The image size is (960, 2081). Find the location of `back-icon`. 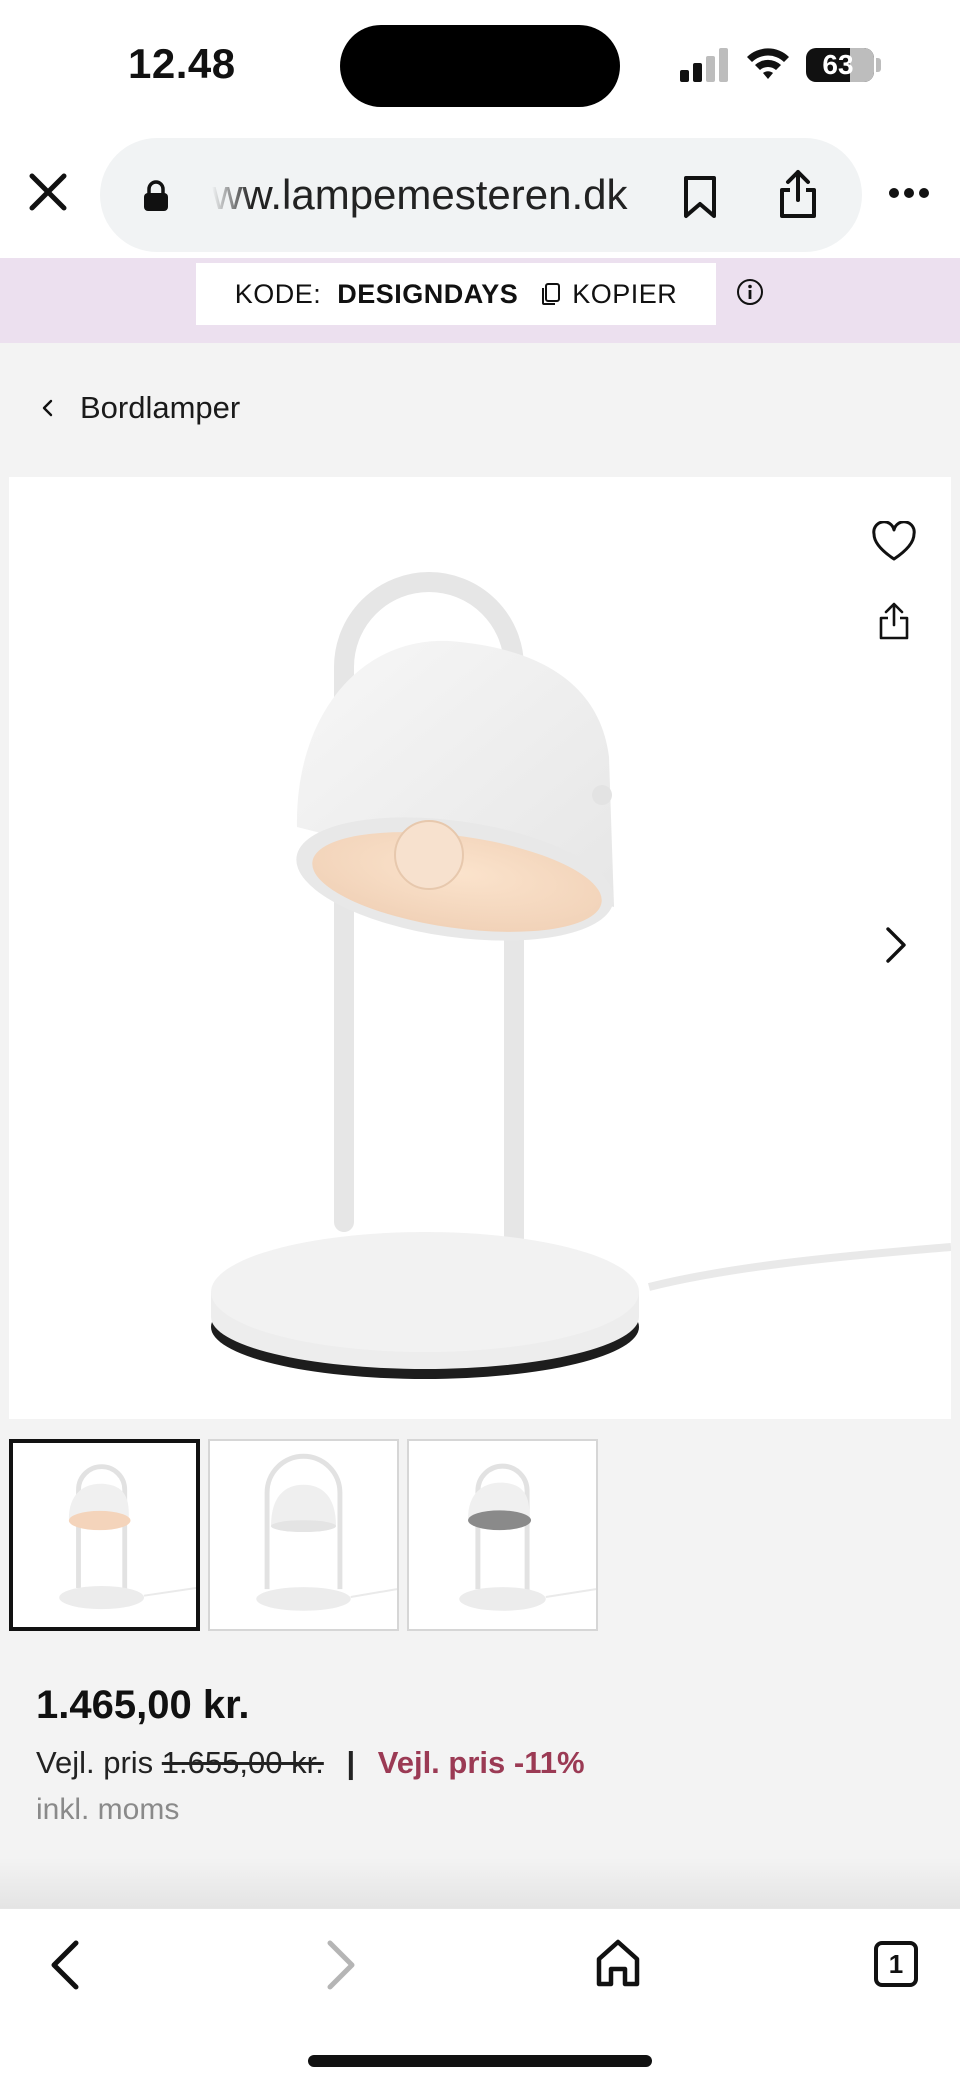

back-icon is located at coordinates (64, 1965).